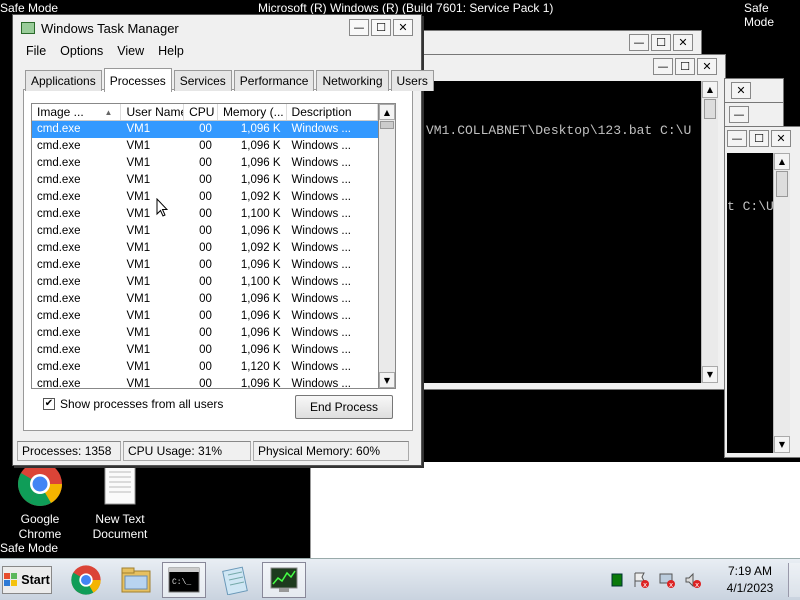  Describe the element at coordinates (617, 580) in the screenshot. I see `network-activity-icon` at that location.